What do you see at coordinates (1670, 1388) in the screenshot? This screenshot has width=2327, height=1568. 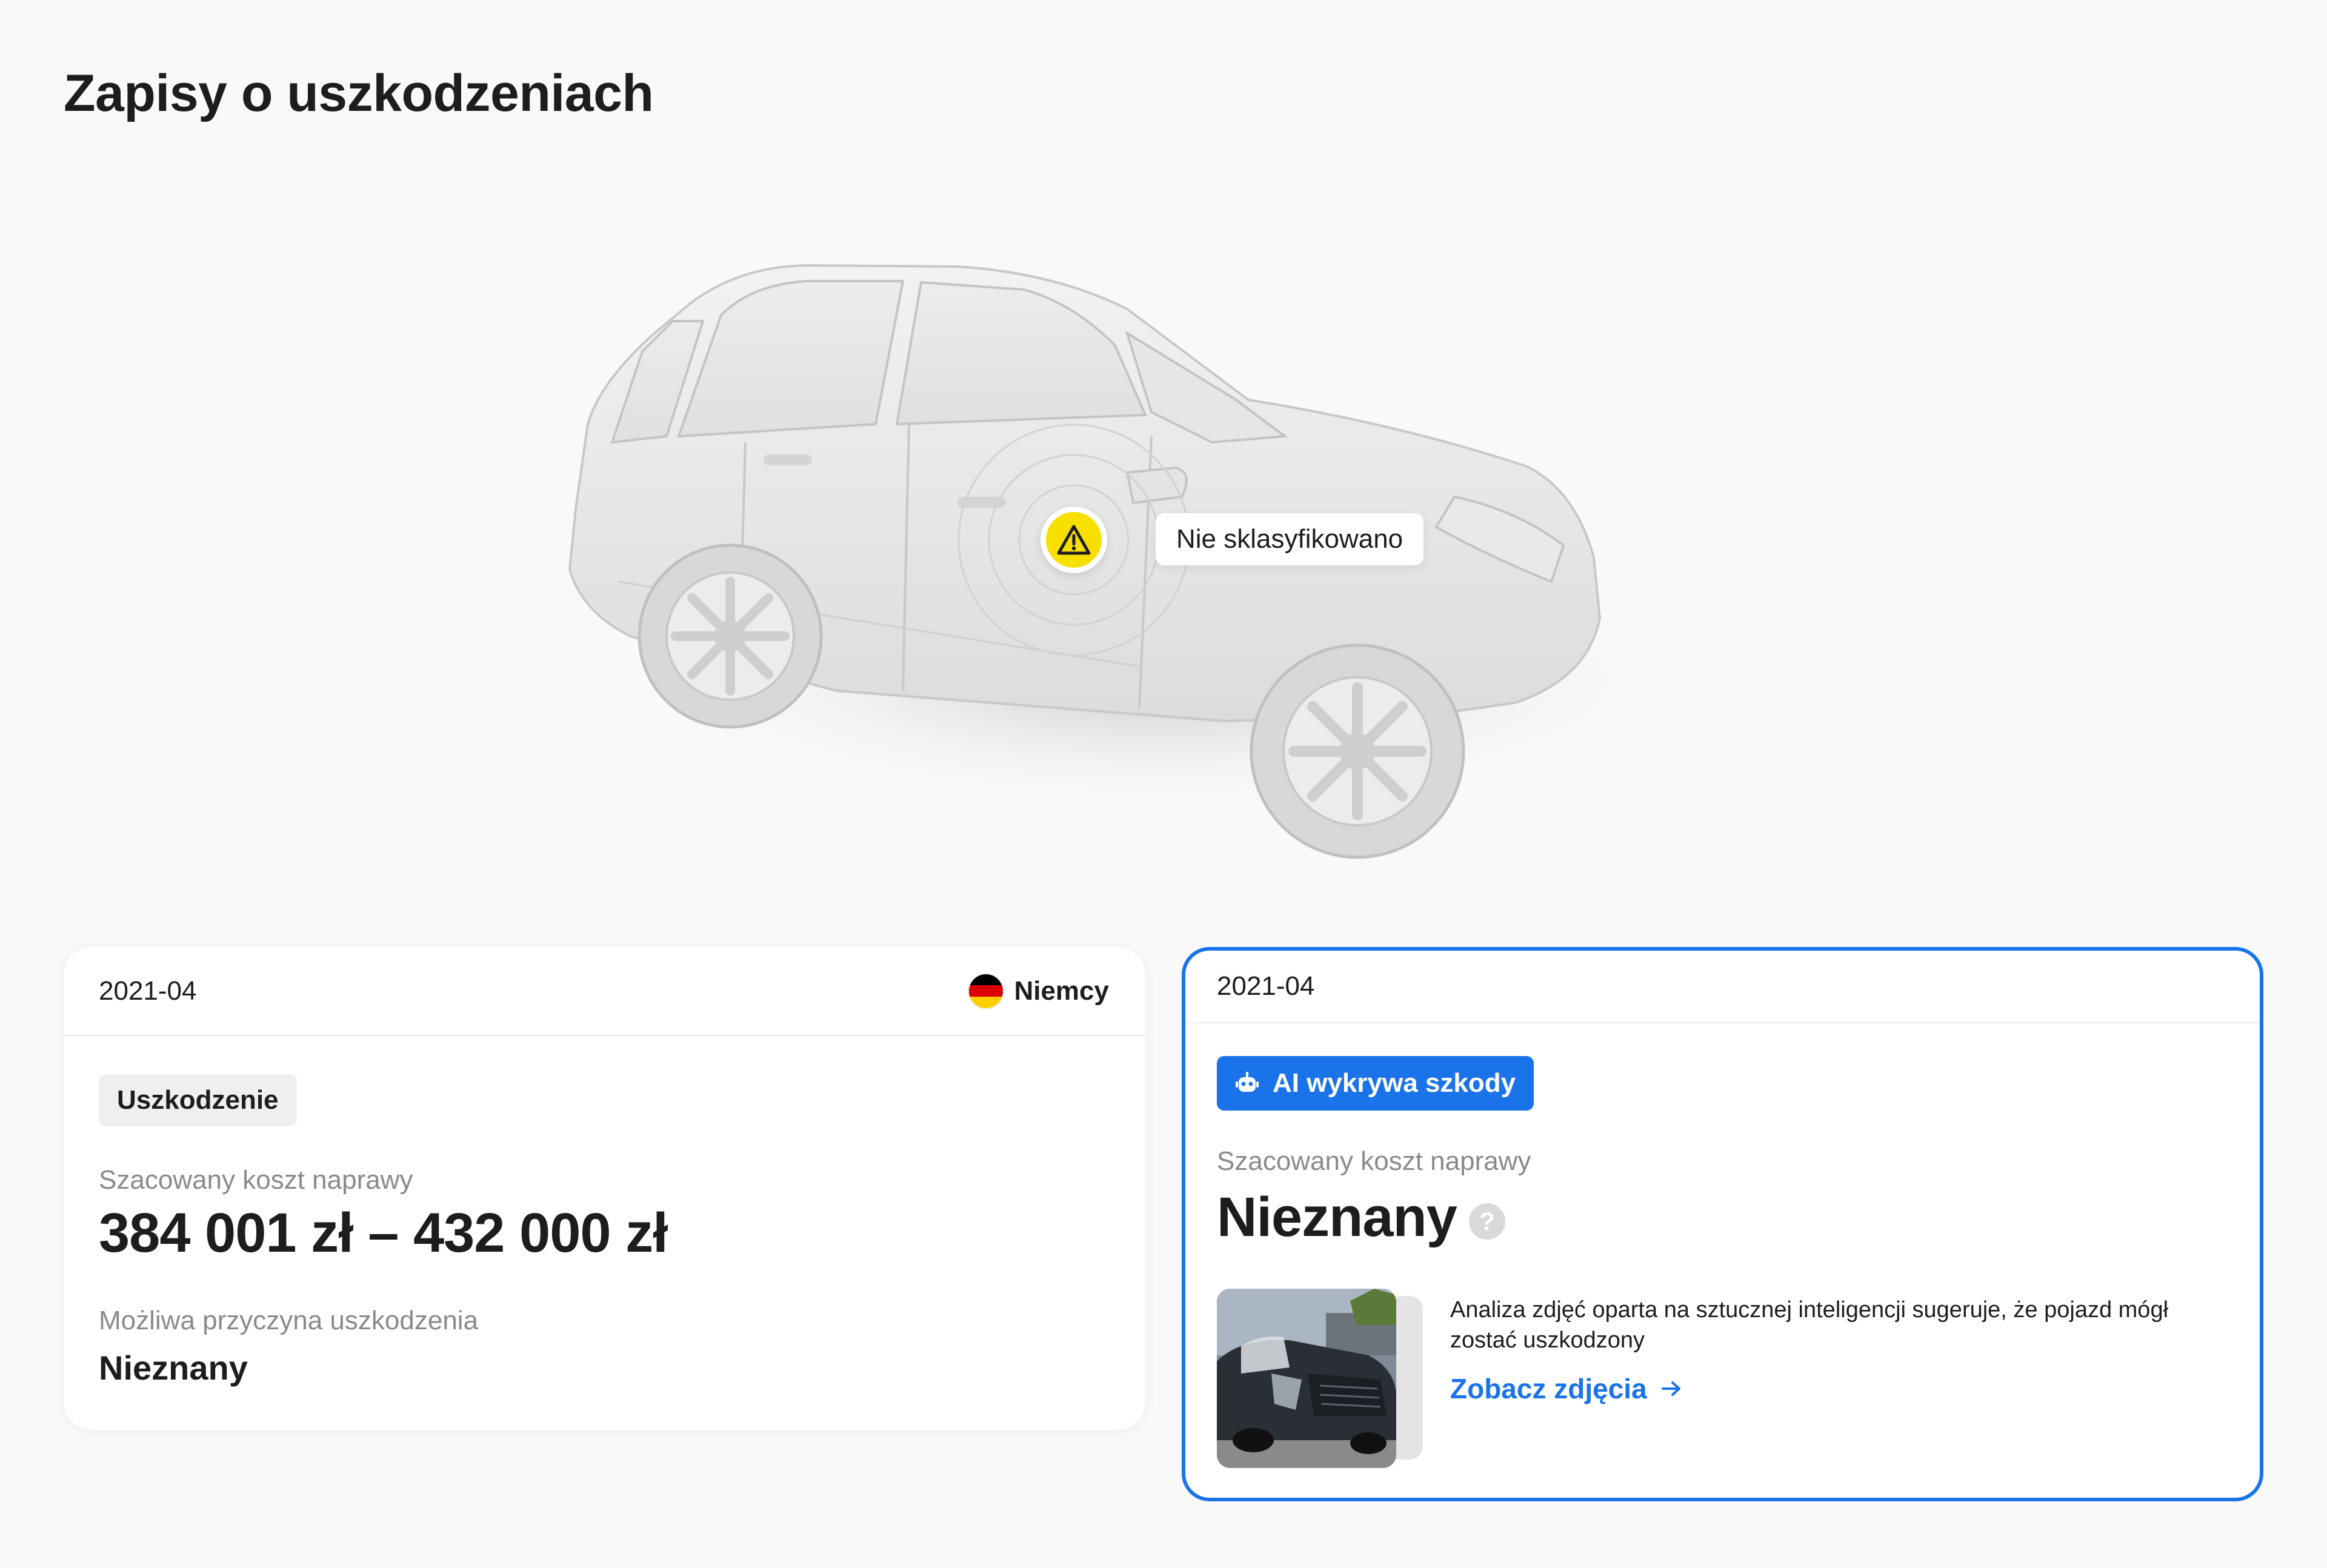 I see `arrow-right-icon` at bounding box center [1670, 1388].